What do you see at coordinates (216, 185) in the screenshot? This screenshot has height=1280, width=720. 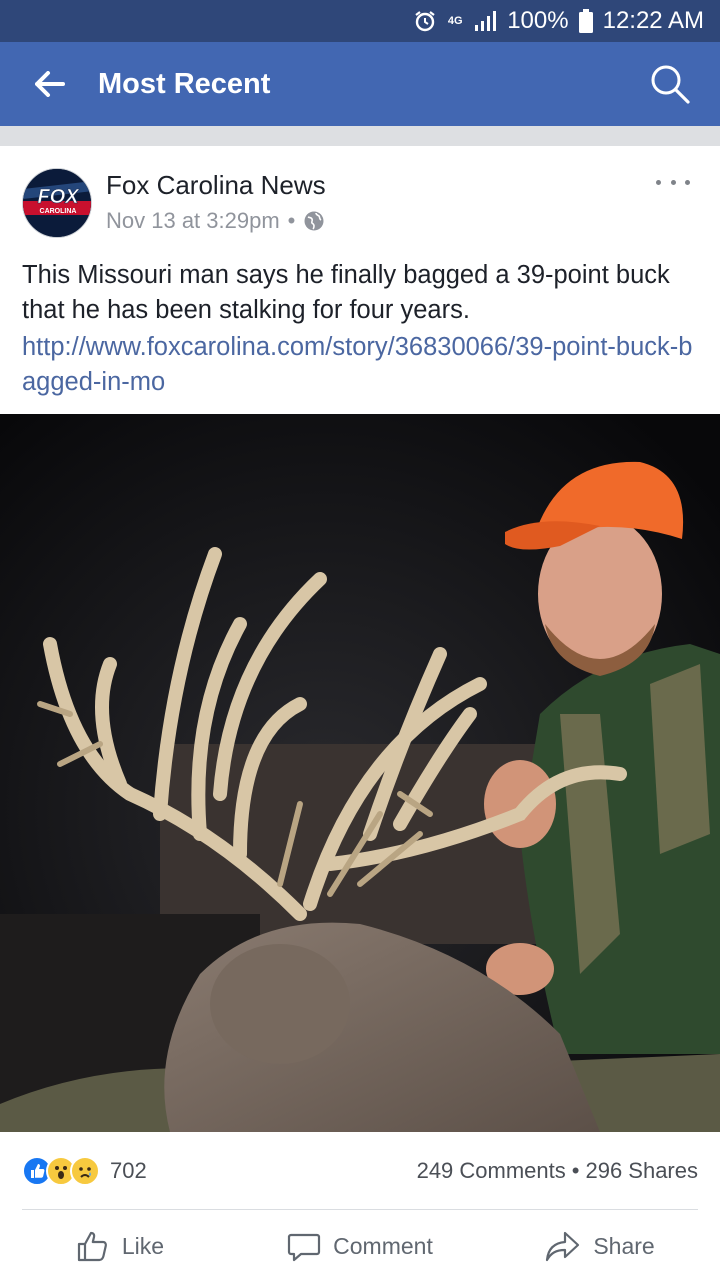 I see `post-author: Fox Carolina News` at bounding box center [216, 185].